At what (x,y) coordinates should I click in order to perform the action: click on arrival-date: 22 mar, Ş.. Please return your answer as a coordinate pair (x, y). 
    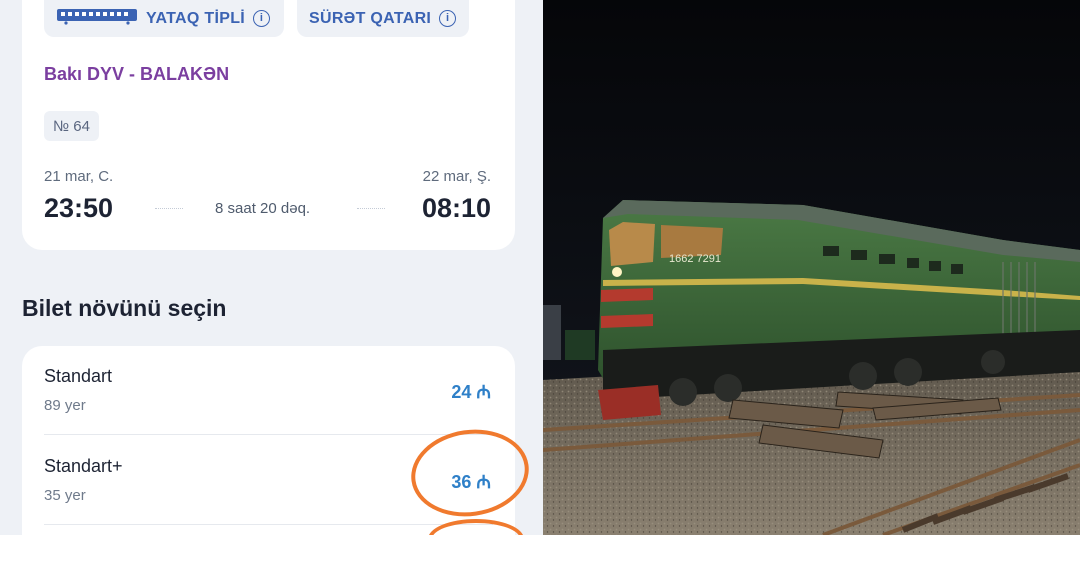
    Looking at the image, I should click on (456, 176).